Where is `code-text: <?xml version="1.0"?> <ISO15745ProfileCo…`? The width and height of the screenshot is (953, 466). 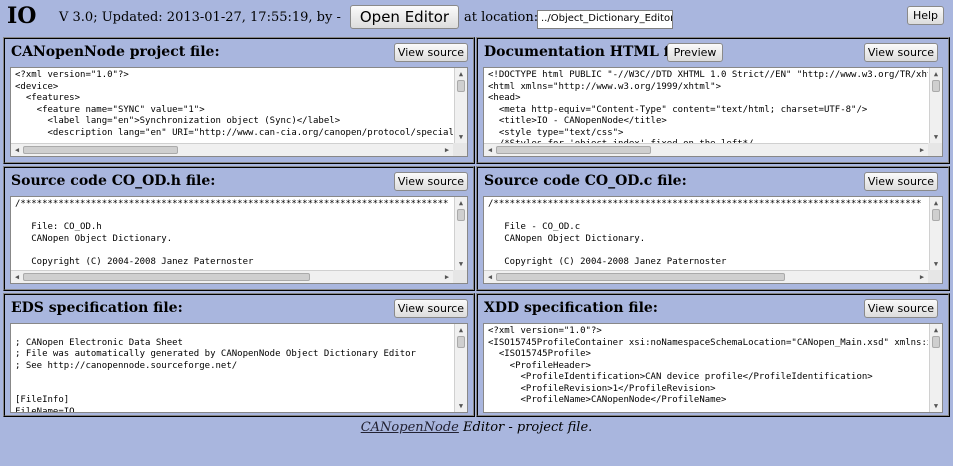 code-text: <?xml version="1.0"?> <ISO15745ProfileCo… is located at coordinates (708, 365).